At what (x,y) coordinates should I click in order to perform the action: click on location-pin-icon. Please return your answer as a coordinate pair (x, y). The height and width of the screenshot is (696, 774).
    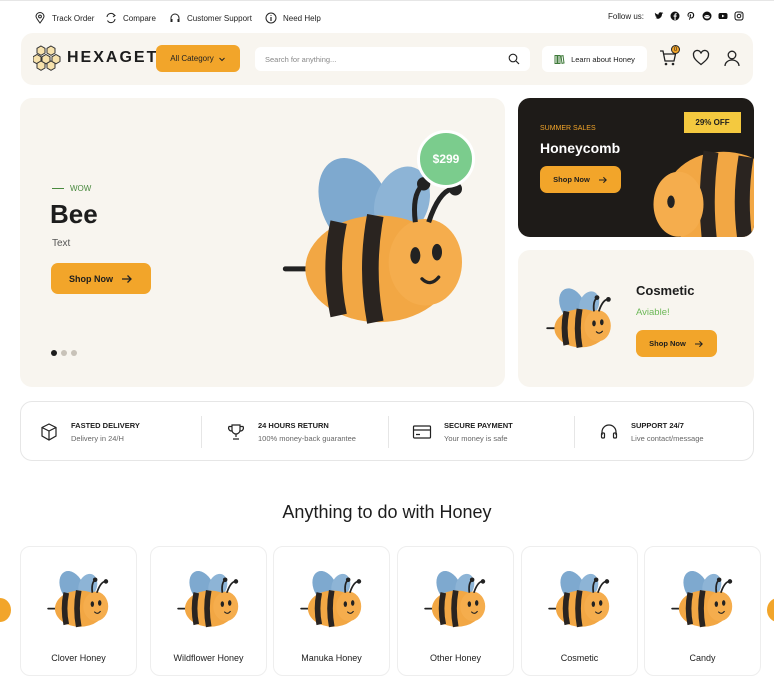
    Looking at the image, I should click on (40, 18).